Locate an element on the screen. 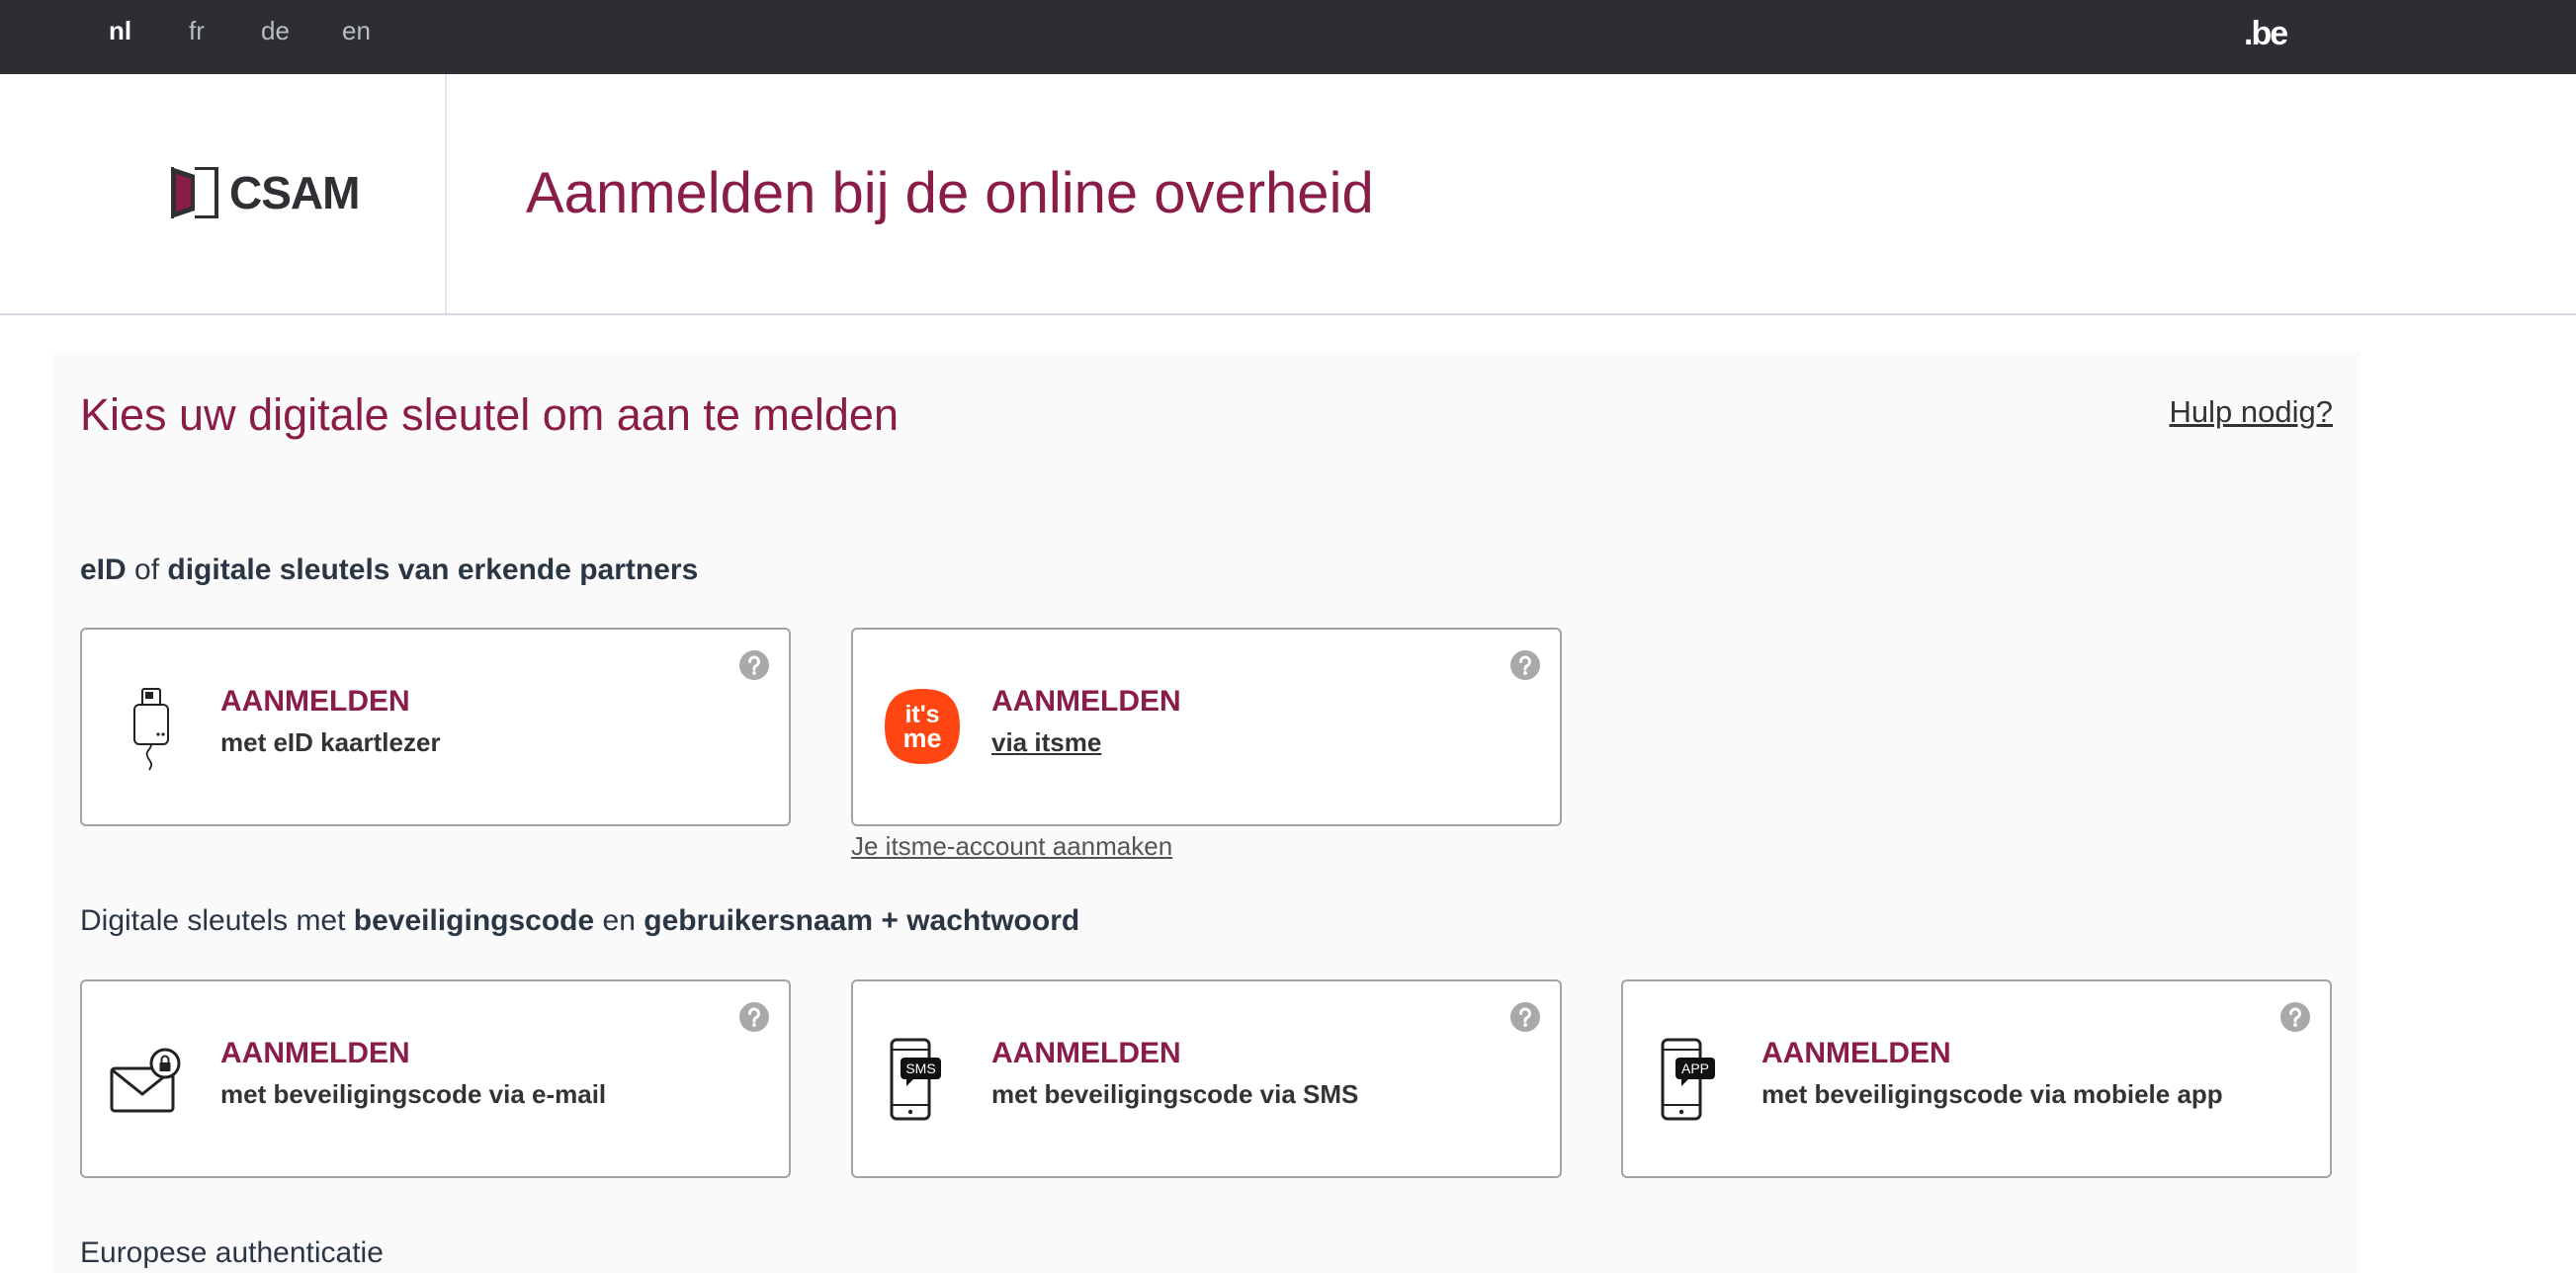 The height and width of the screenshot is (1273, 2576). card-subtitle: via itsme is located at coordinates (1046, 742).